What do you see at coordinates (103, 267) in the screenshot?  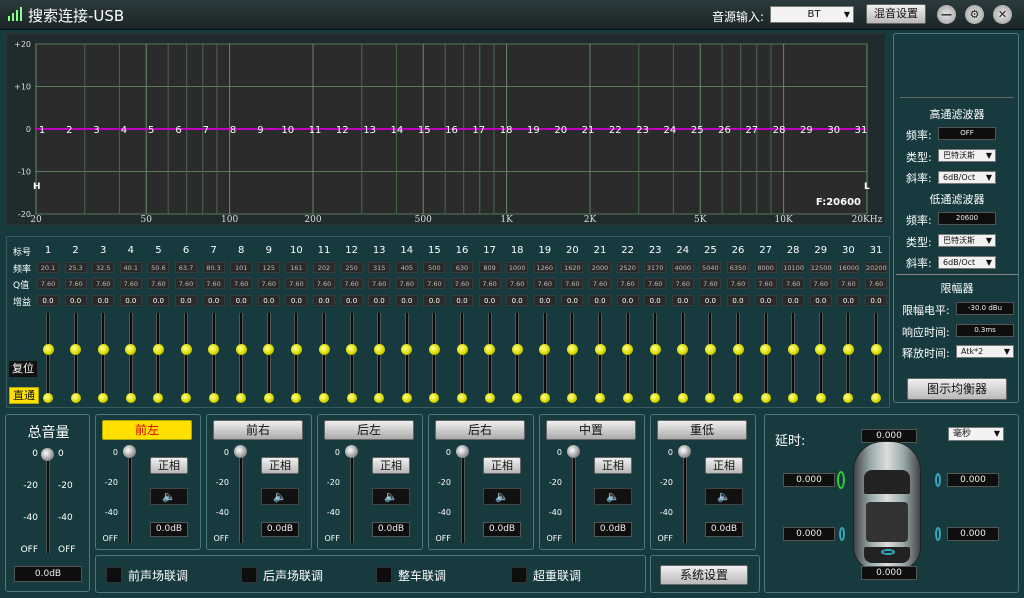 I see `band-freq-field: 32.5` at bounding box center [103, 267].